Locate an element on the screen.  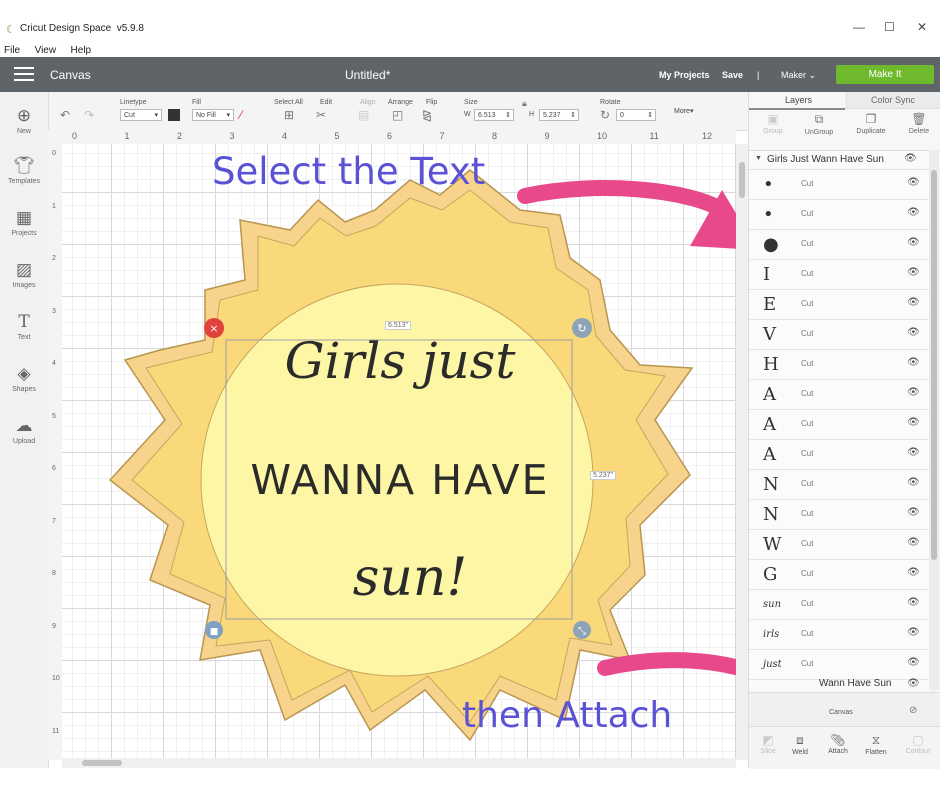
layer-row: sun Cut 👁︎ is located at coordinates (839, 605).